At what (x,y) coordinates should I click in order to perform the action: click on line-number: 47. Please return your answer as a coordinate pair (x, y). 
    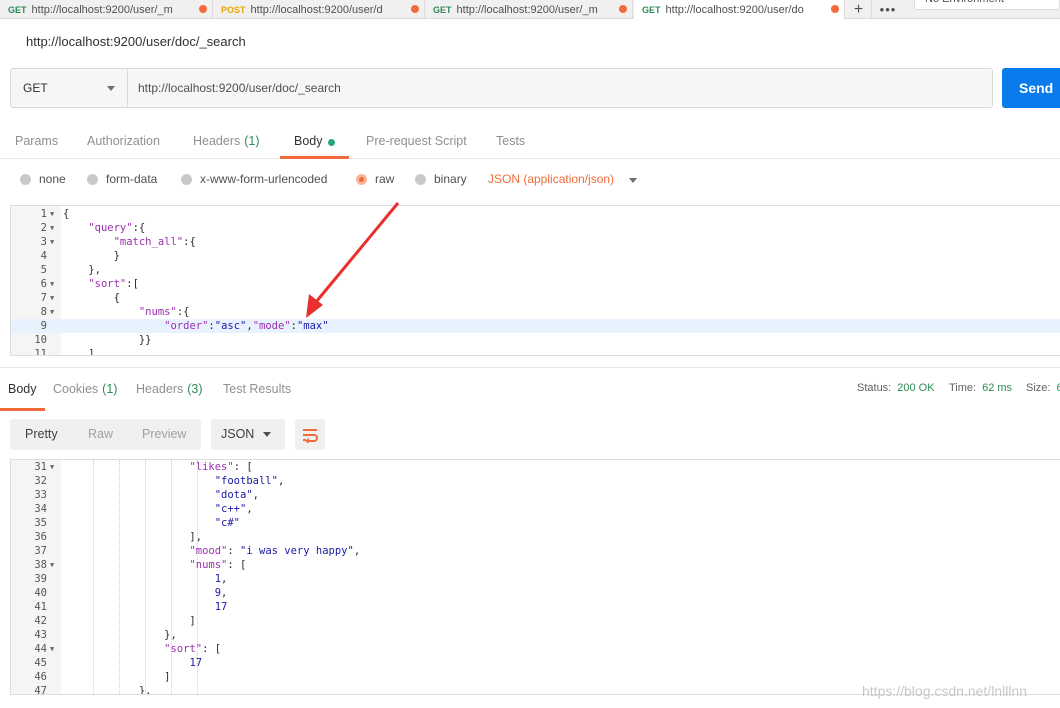
    Looking at the image, I should click on (40, 690).